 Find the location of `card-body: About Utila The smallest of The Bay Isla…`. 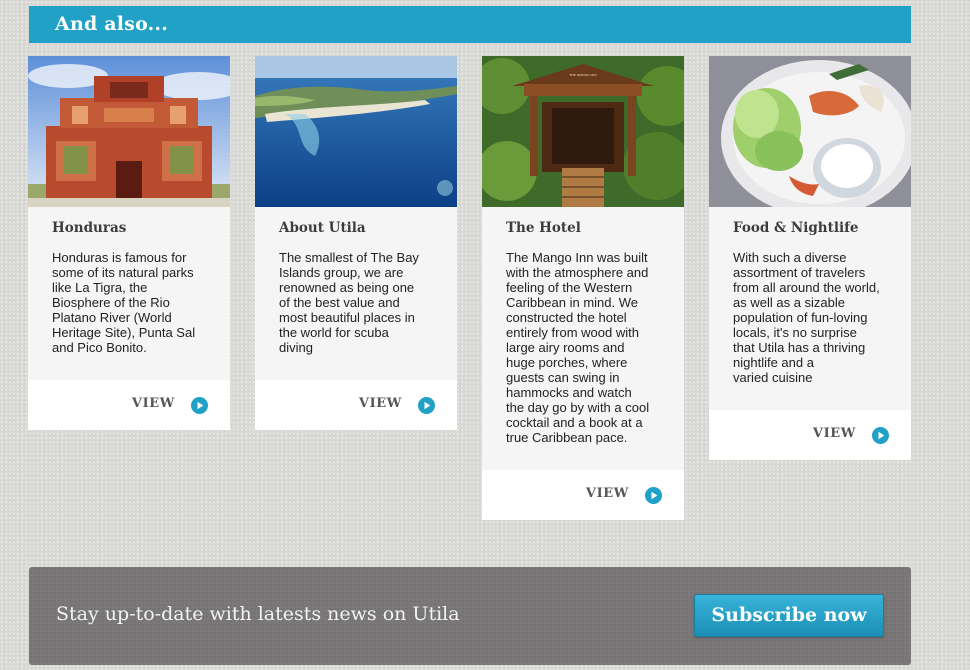

card-body: About Utila The smallest of The Bay Isla… is located at coordinates (356, 281).